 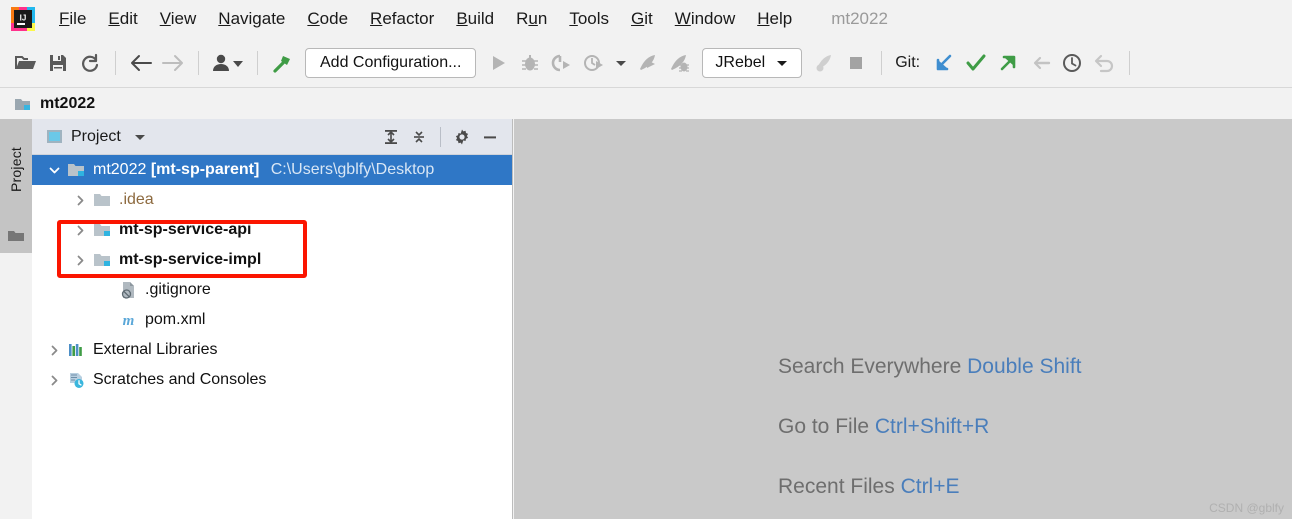 I want to click on hint-shortcut-label: Ctrl+E, so click(x=930, y=486).